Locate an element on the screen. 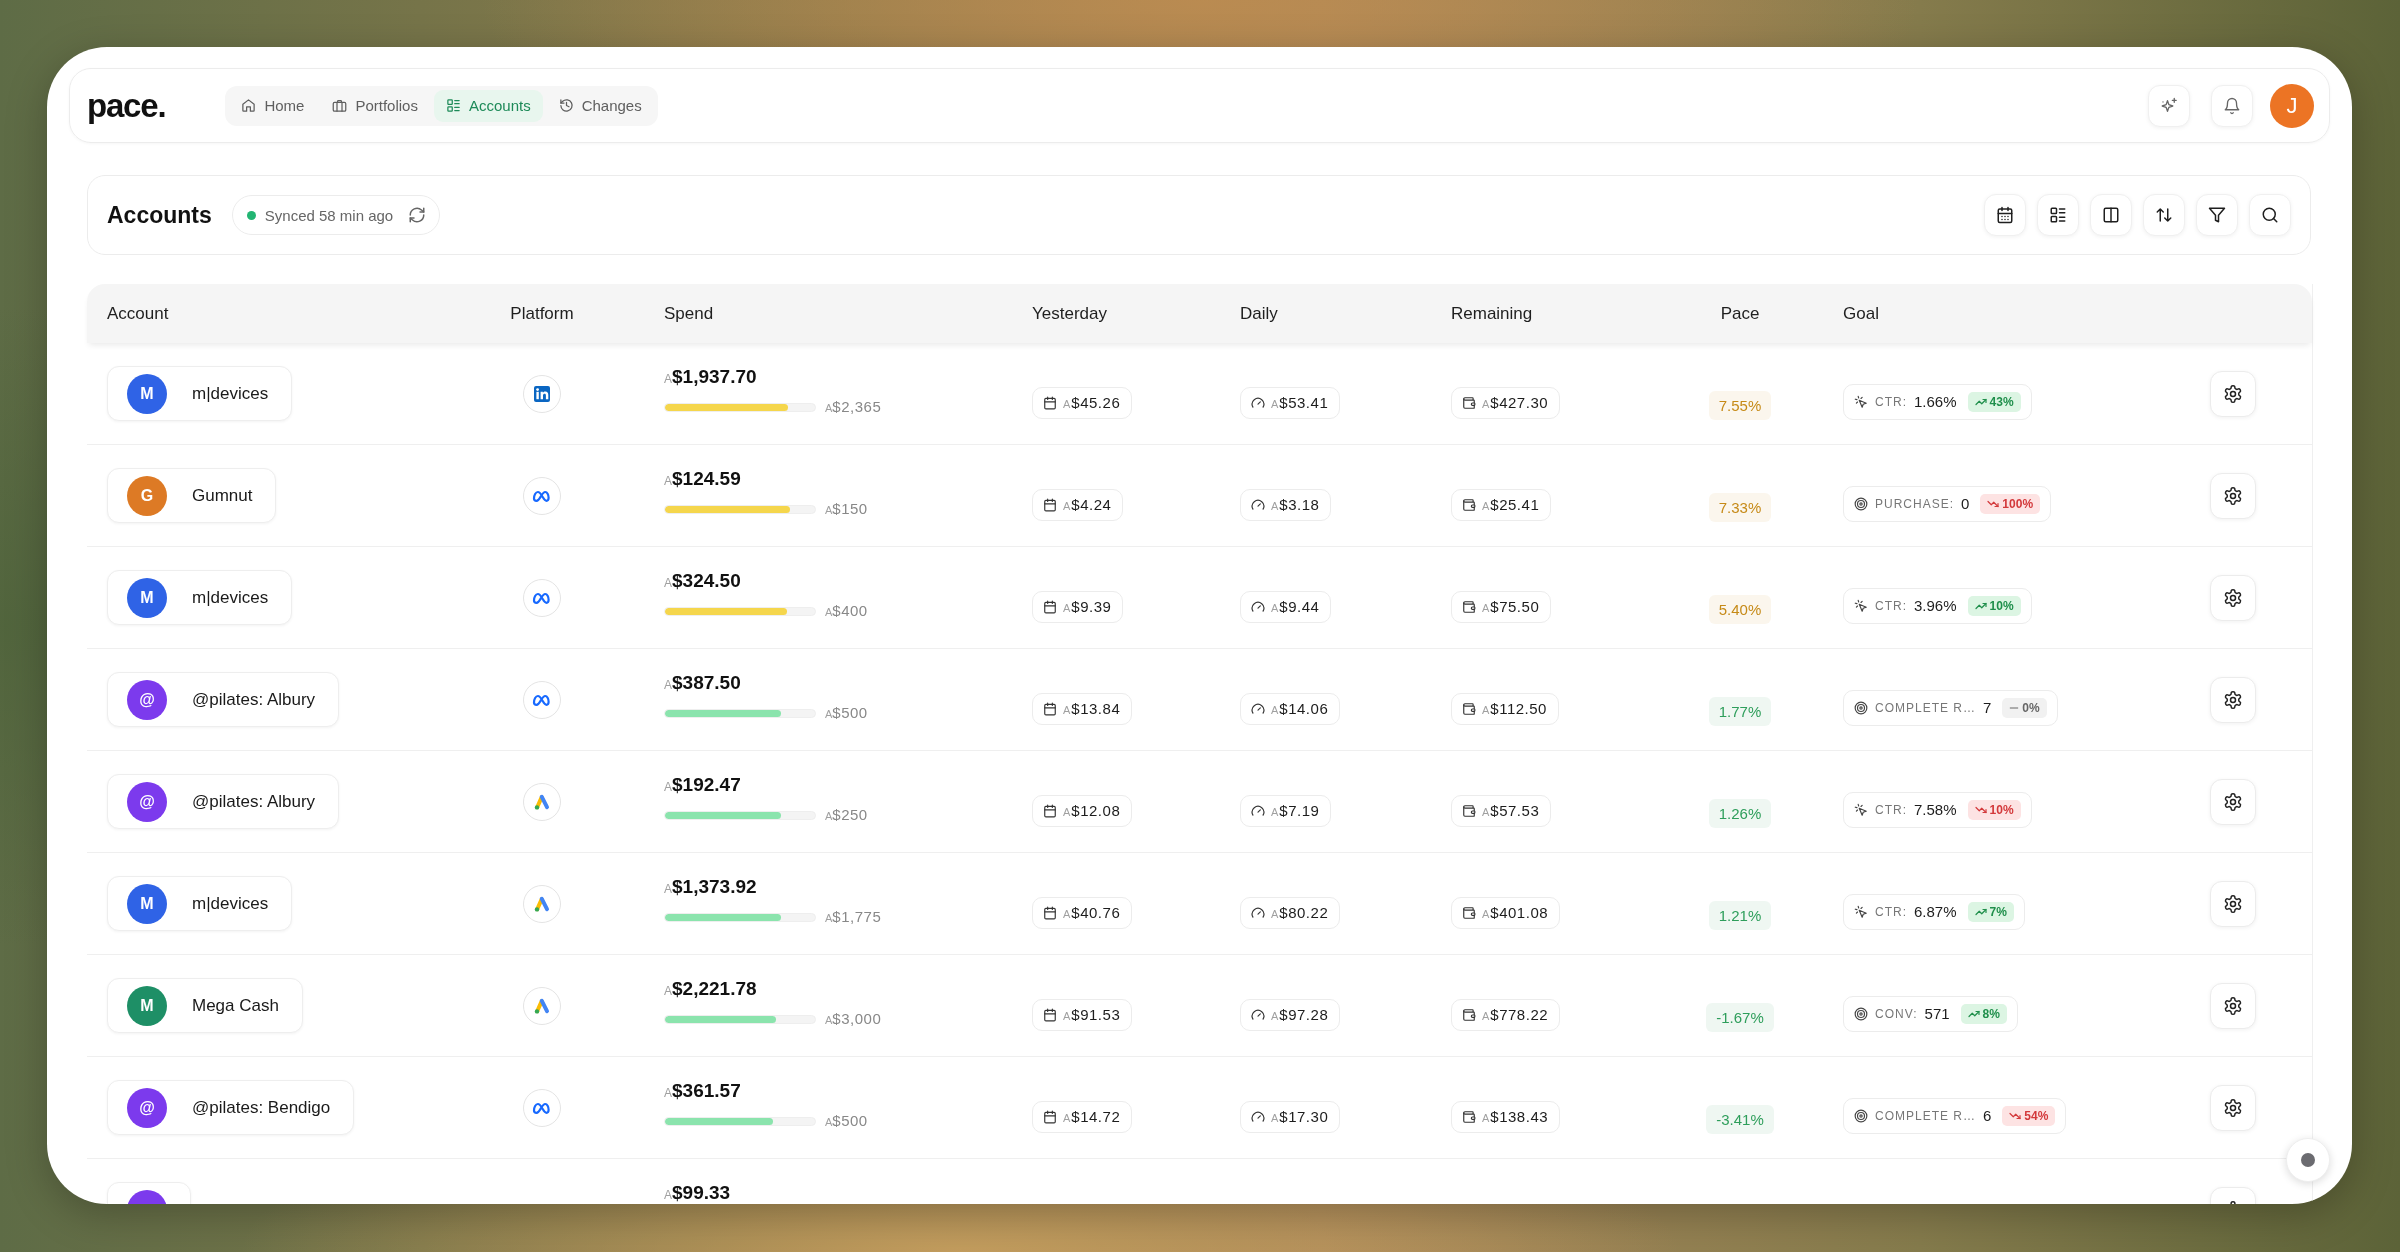 This screenshot has width=2400, height=1252. pace-value: 1.26% is located at coordinates (1740, 813).